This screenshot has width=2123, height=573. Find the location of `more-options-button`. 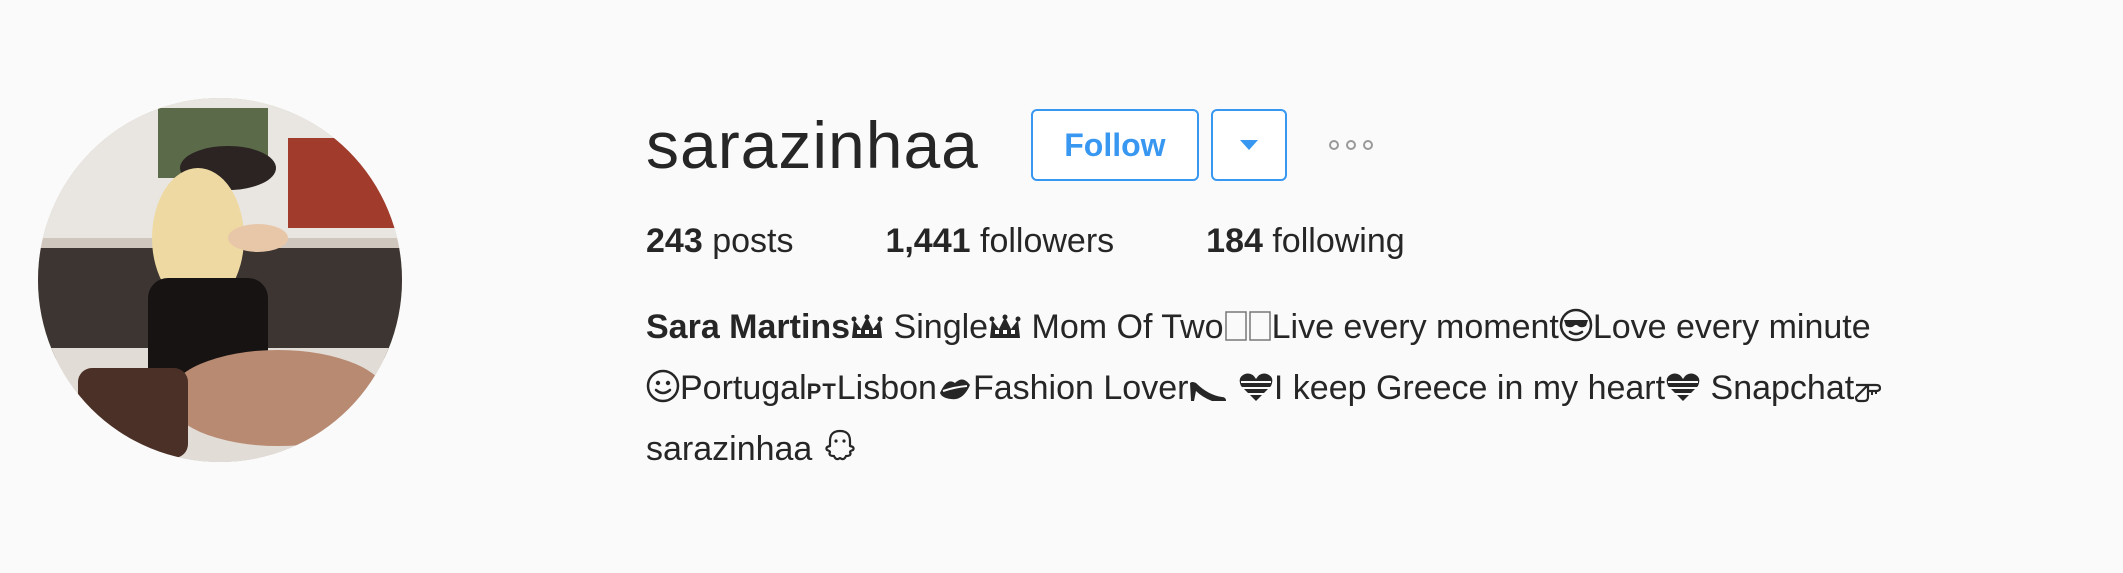

more-options-button is located at coordinates (1351, 145).